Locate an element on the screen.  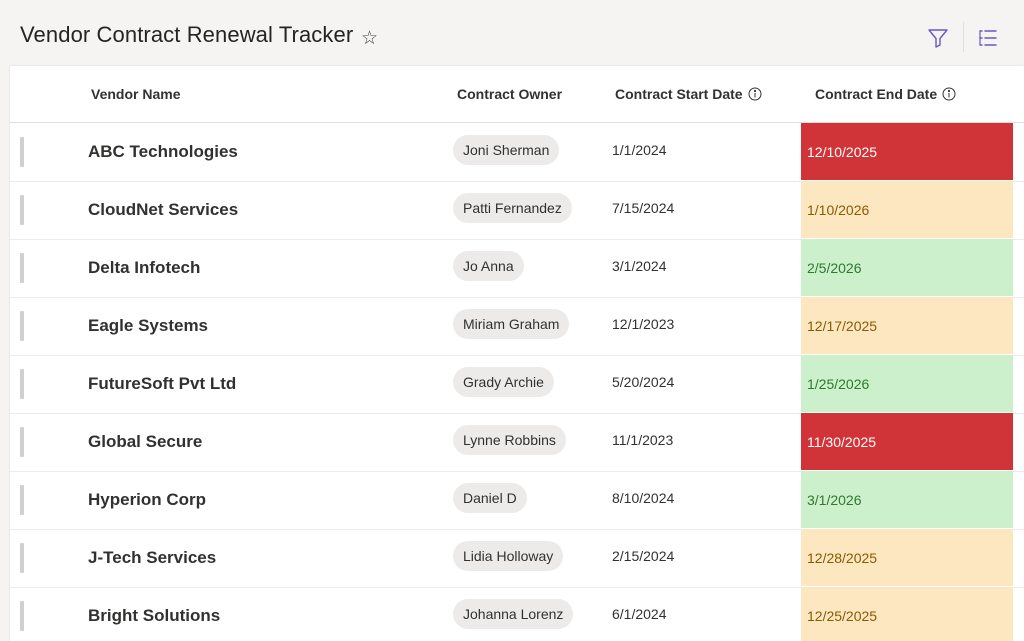
contract-start-date: 1/1/2024 is located at coordinates (639, 150).